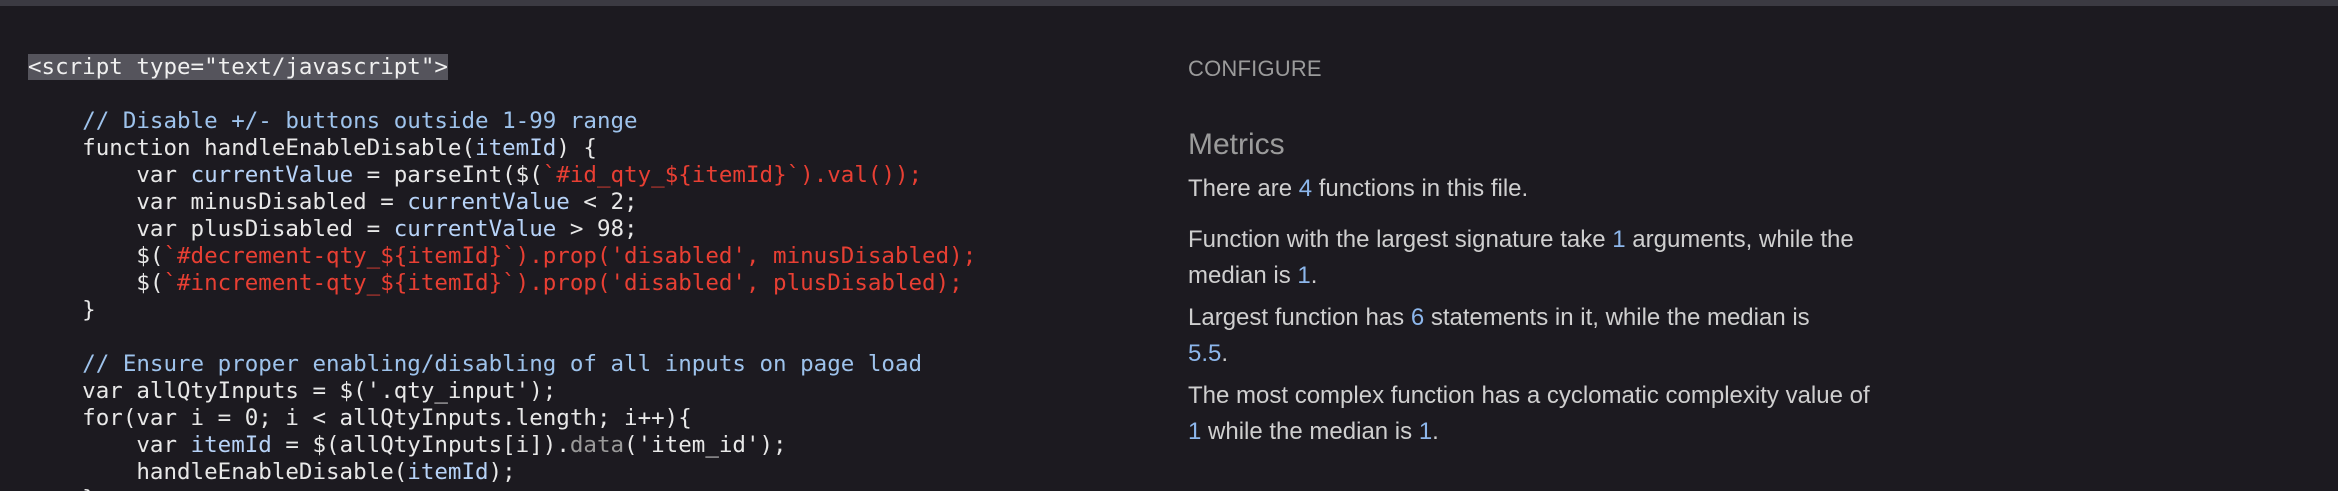 The height and width of the screenshot is (491, 2338). Describe the element at coordinates (861, 175) in the screenshot. I see `code-token: ).val());` at that location.